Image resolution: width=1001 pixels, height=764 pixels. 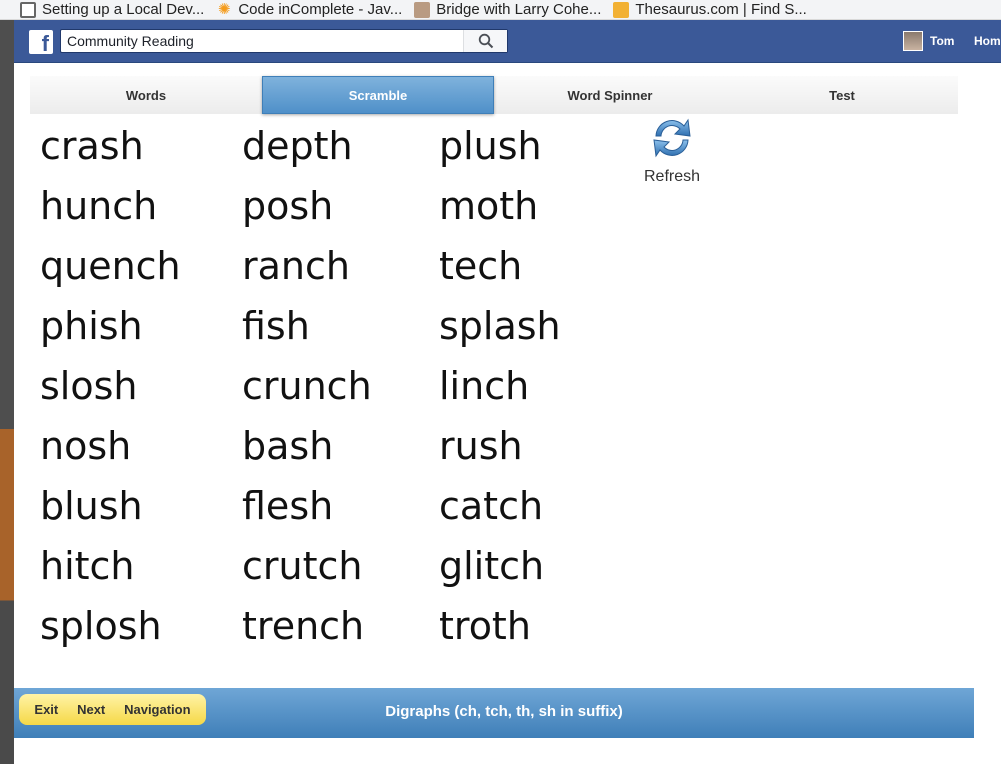 What do you see at coordinates (276, 326) in the screenshot?
I see `word: fish` at bounding box center [276, 326].